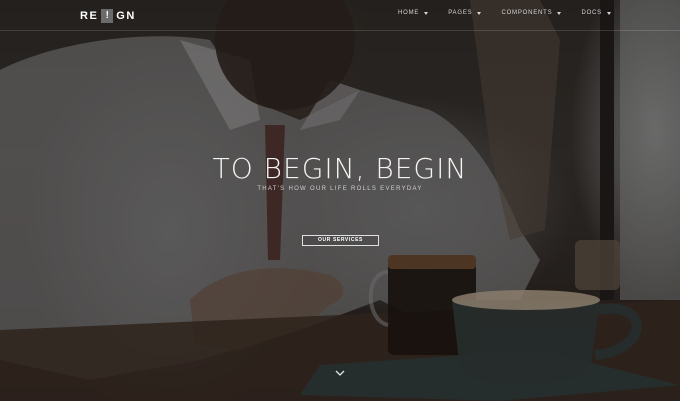 The image size is (680, 401). What do you see at coordinates (527, 13) in the screenshot?
I see `menu-item-label: COMPONENTS` at bounding box center [527, 13].